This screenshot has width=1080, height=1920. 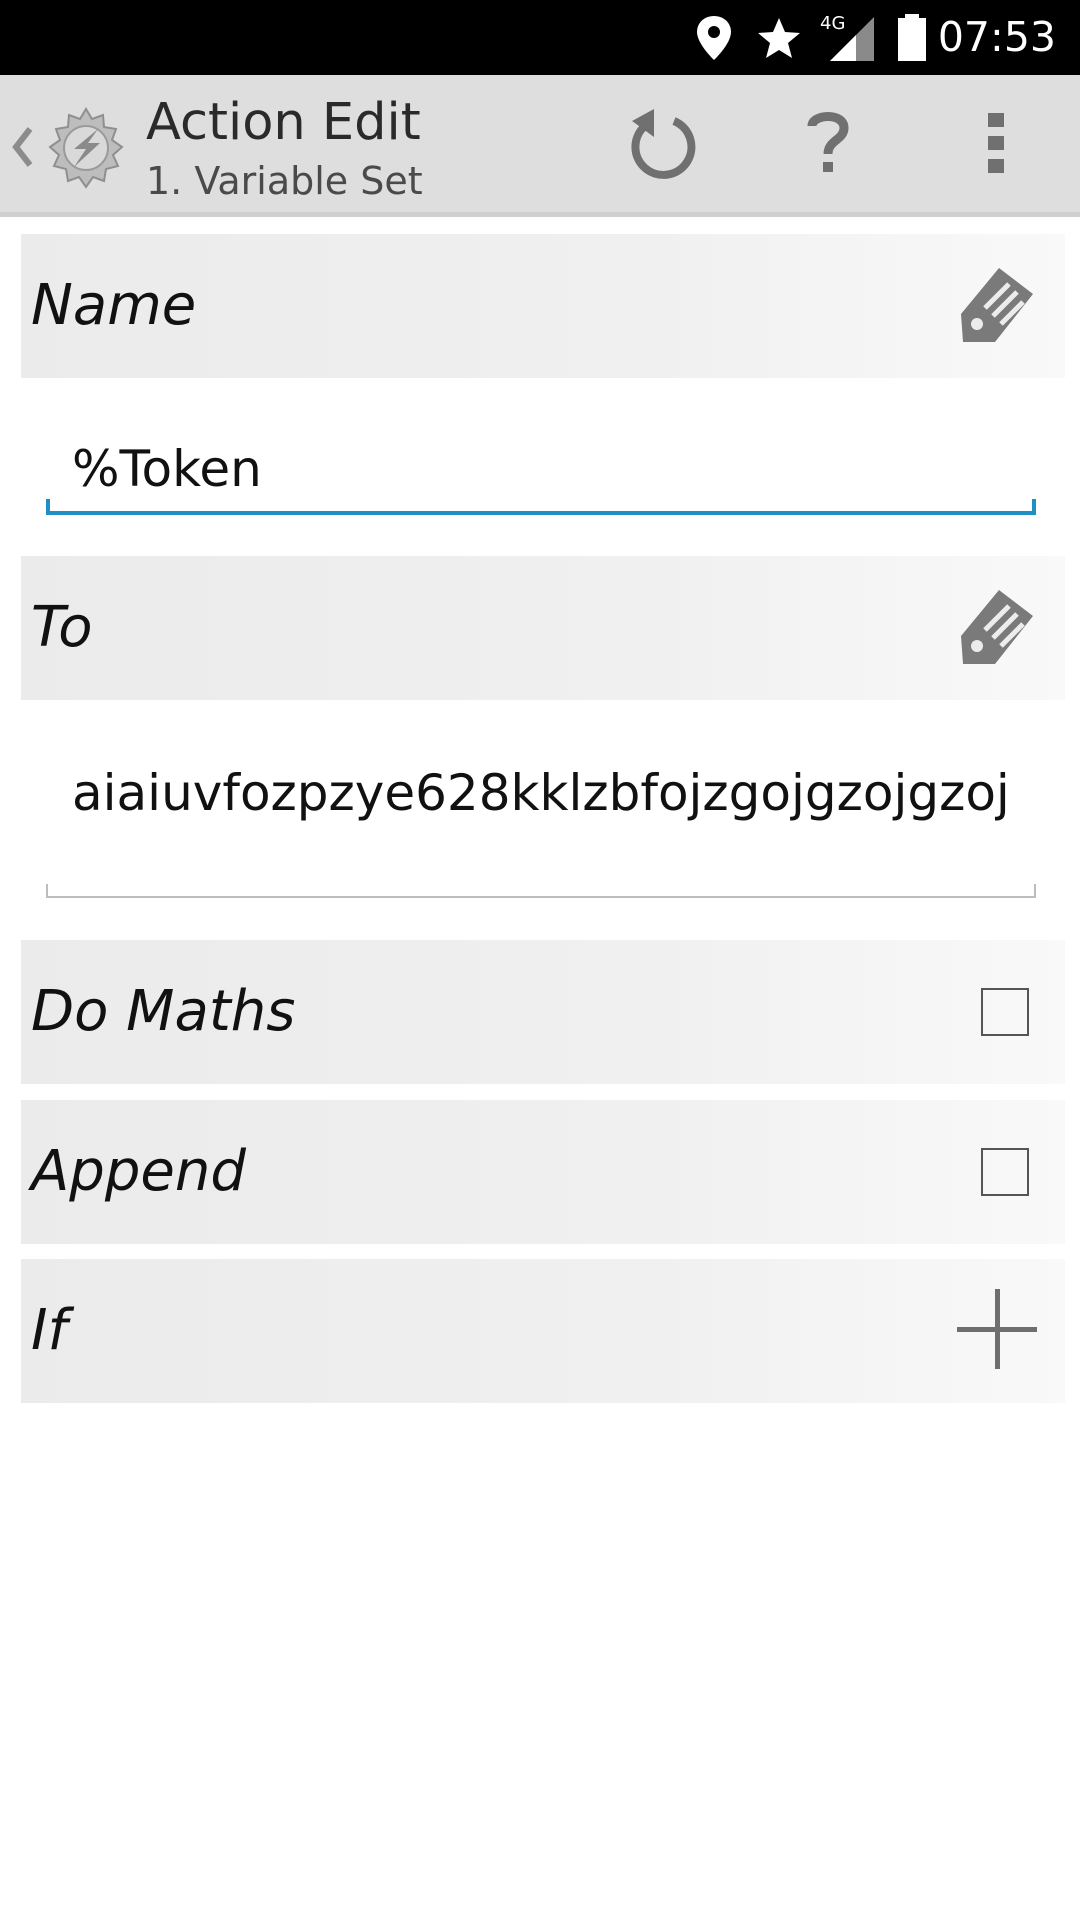 What do you see at coordinates (996, 37) in the screenshot?
I see `clock: 07:53` at bounding box center [996, 37].